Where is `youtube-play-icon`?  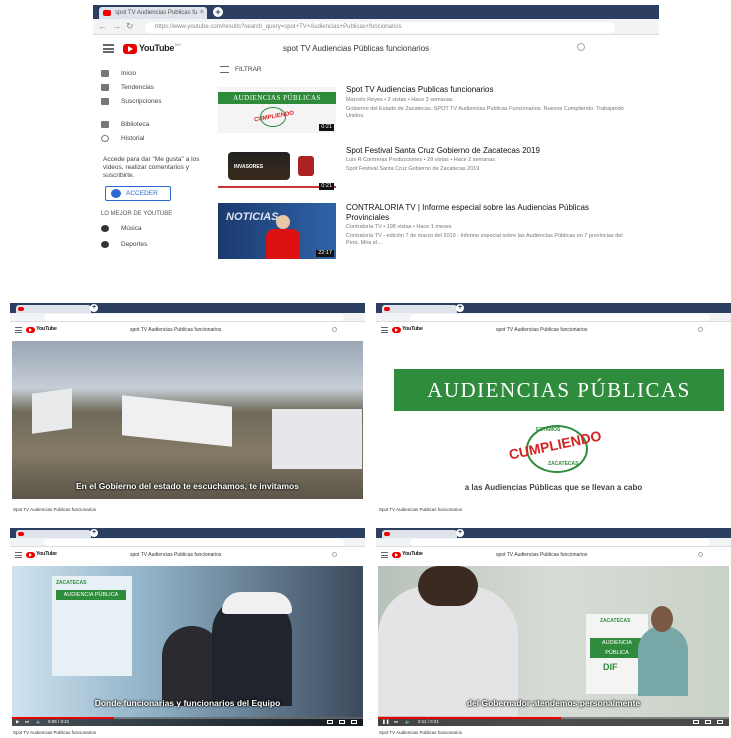
youtube-play-icon is located at coordinates (30, 330).